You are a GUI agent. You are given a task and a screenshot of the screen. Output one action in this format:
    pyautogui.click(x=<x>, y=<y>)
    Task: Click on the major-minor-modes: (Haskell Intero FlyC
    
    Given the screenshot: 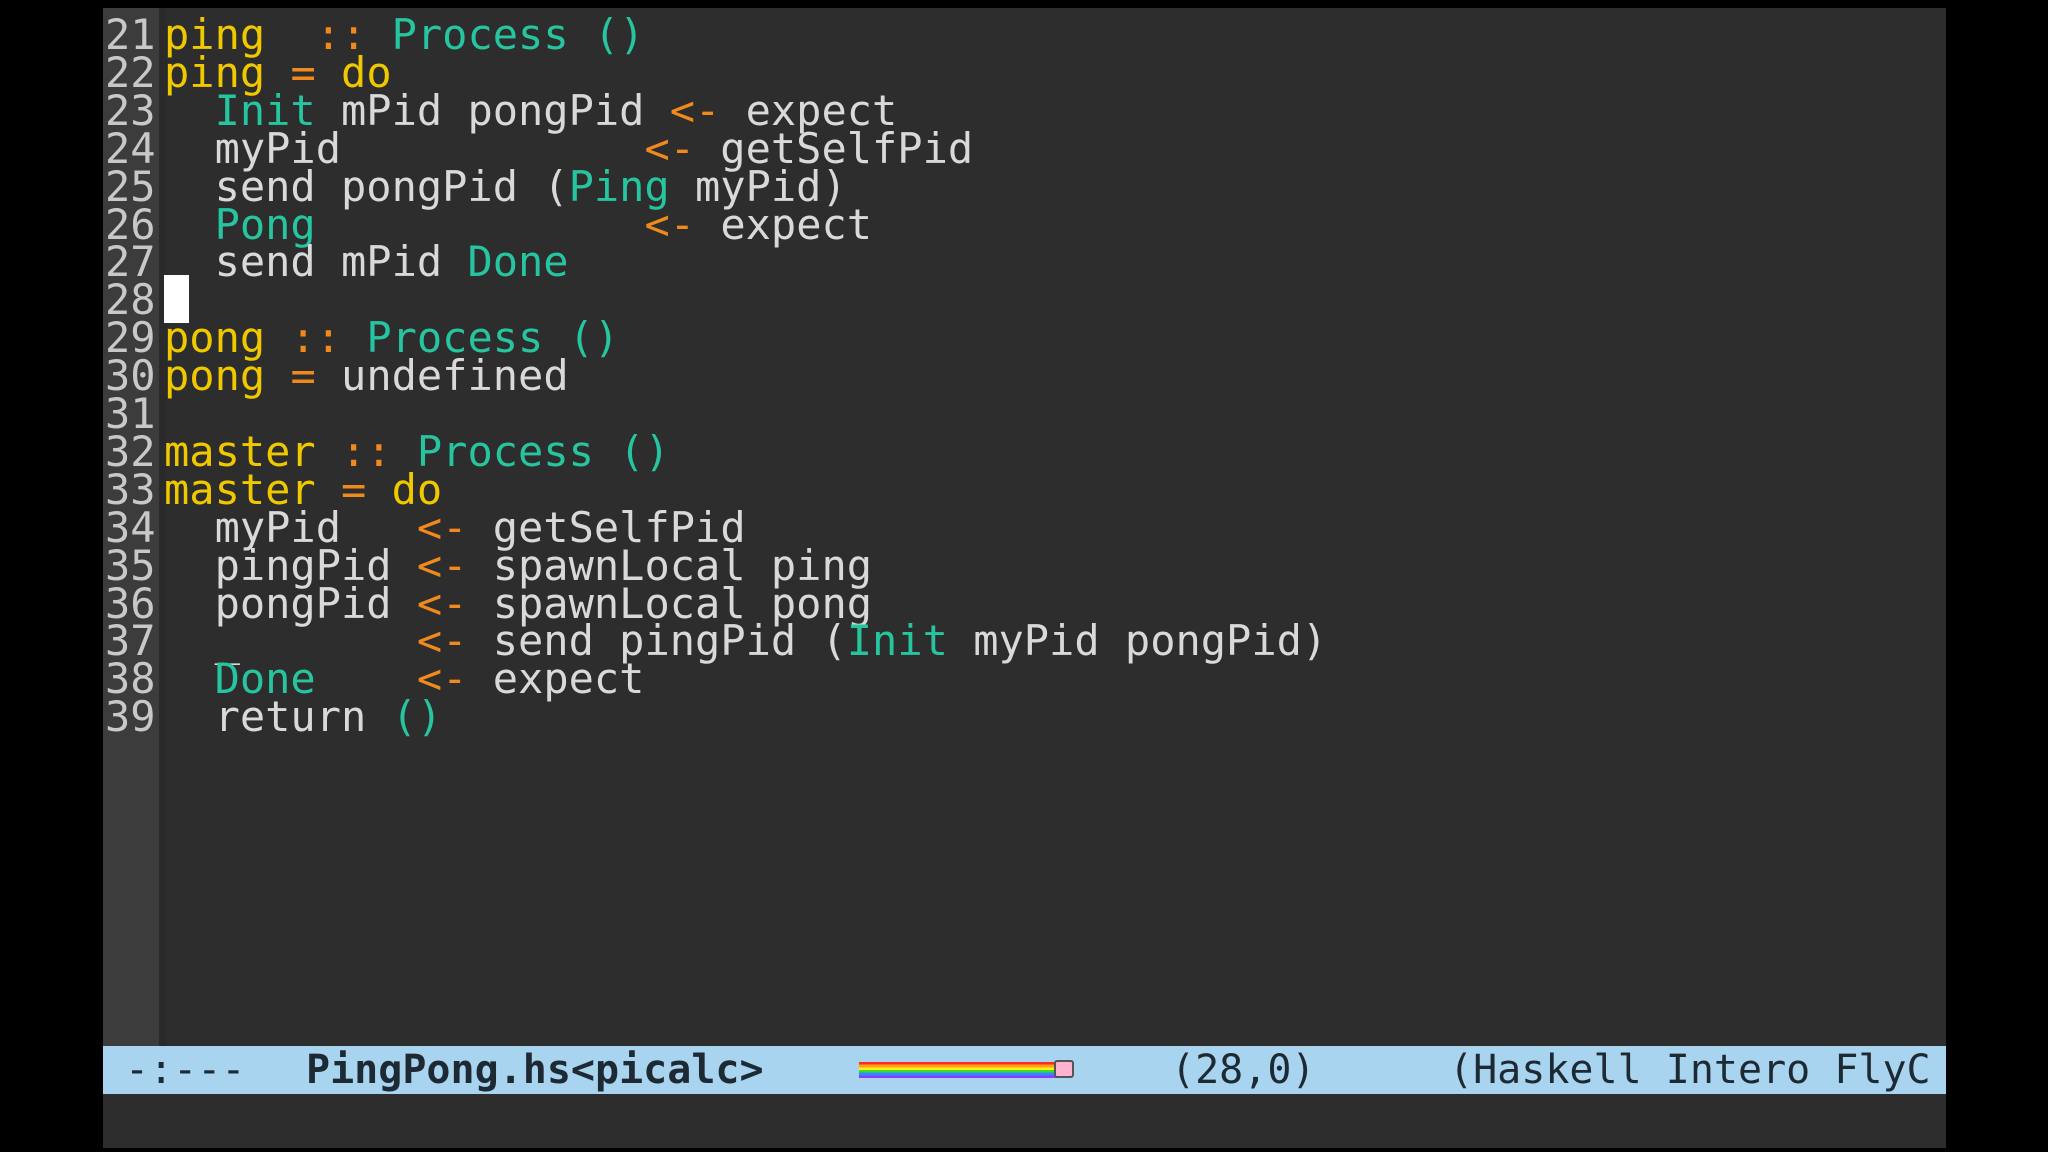 What is the action you would take?
    pyautogui.click(x=1690, y=1070)
    